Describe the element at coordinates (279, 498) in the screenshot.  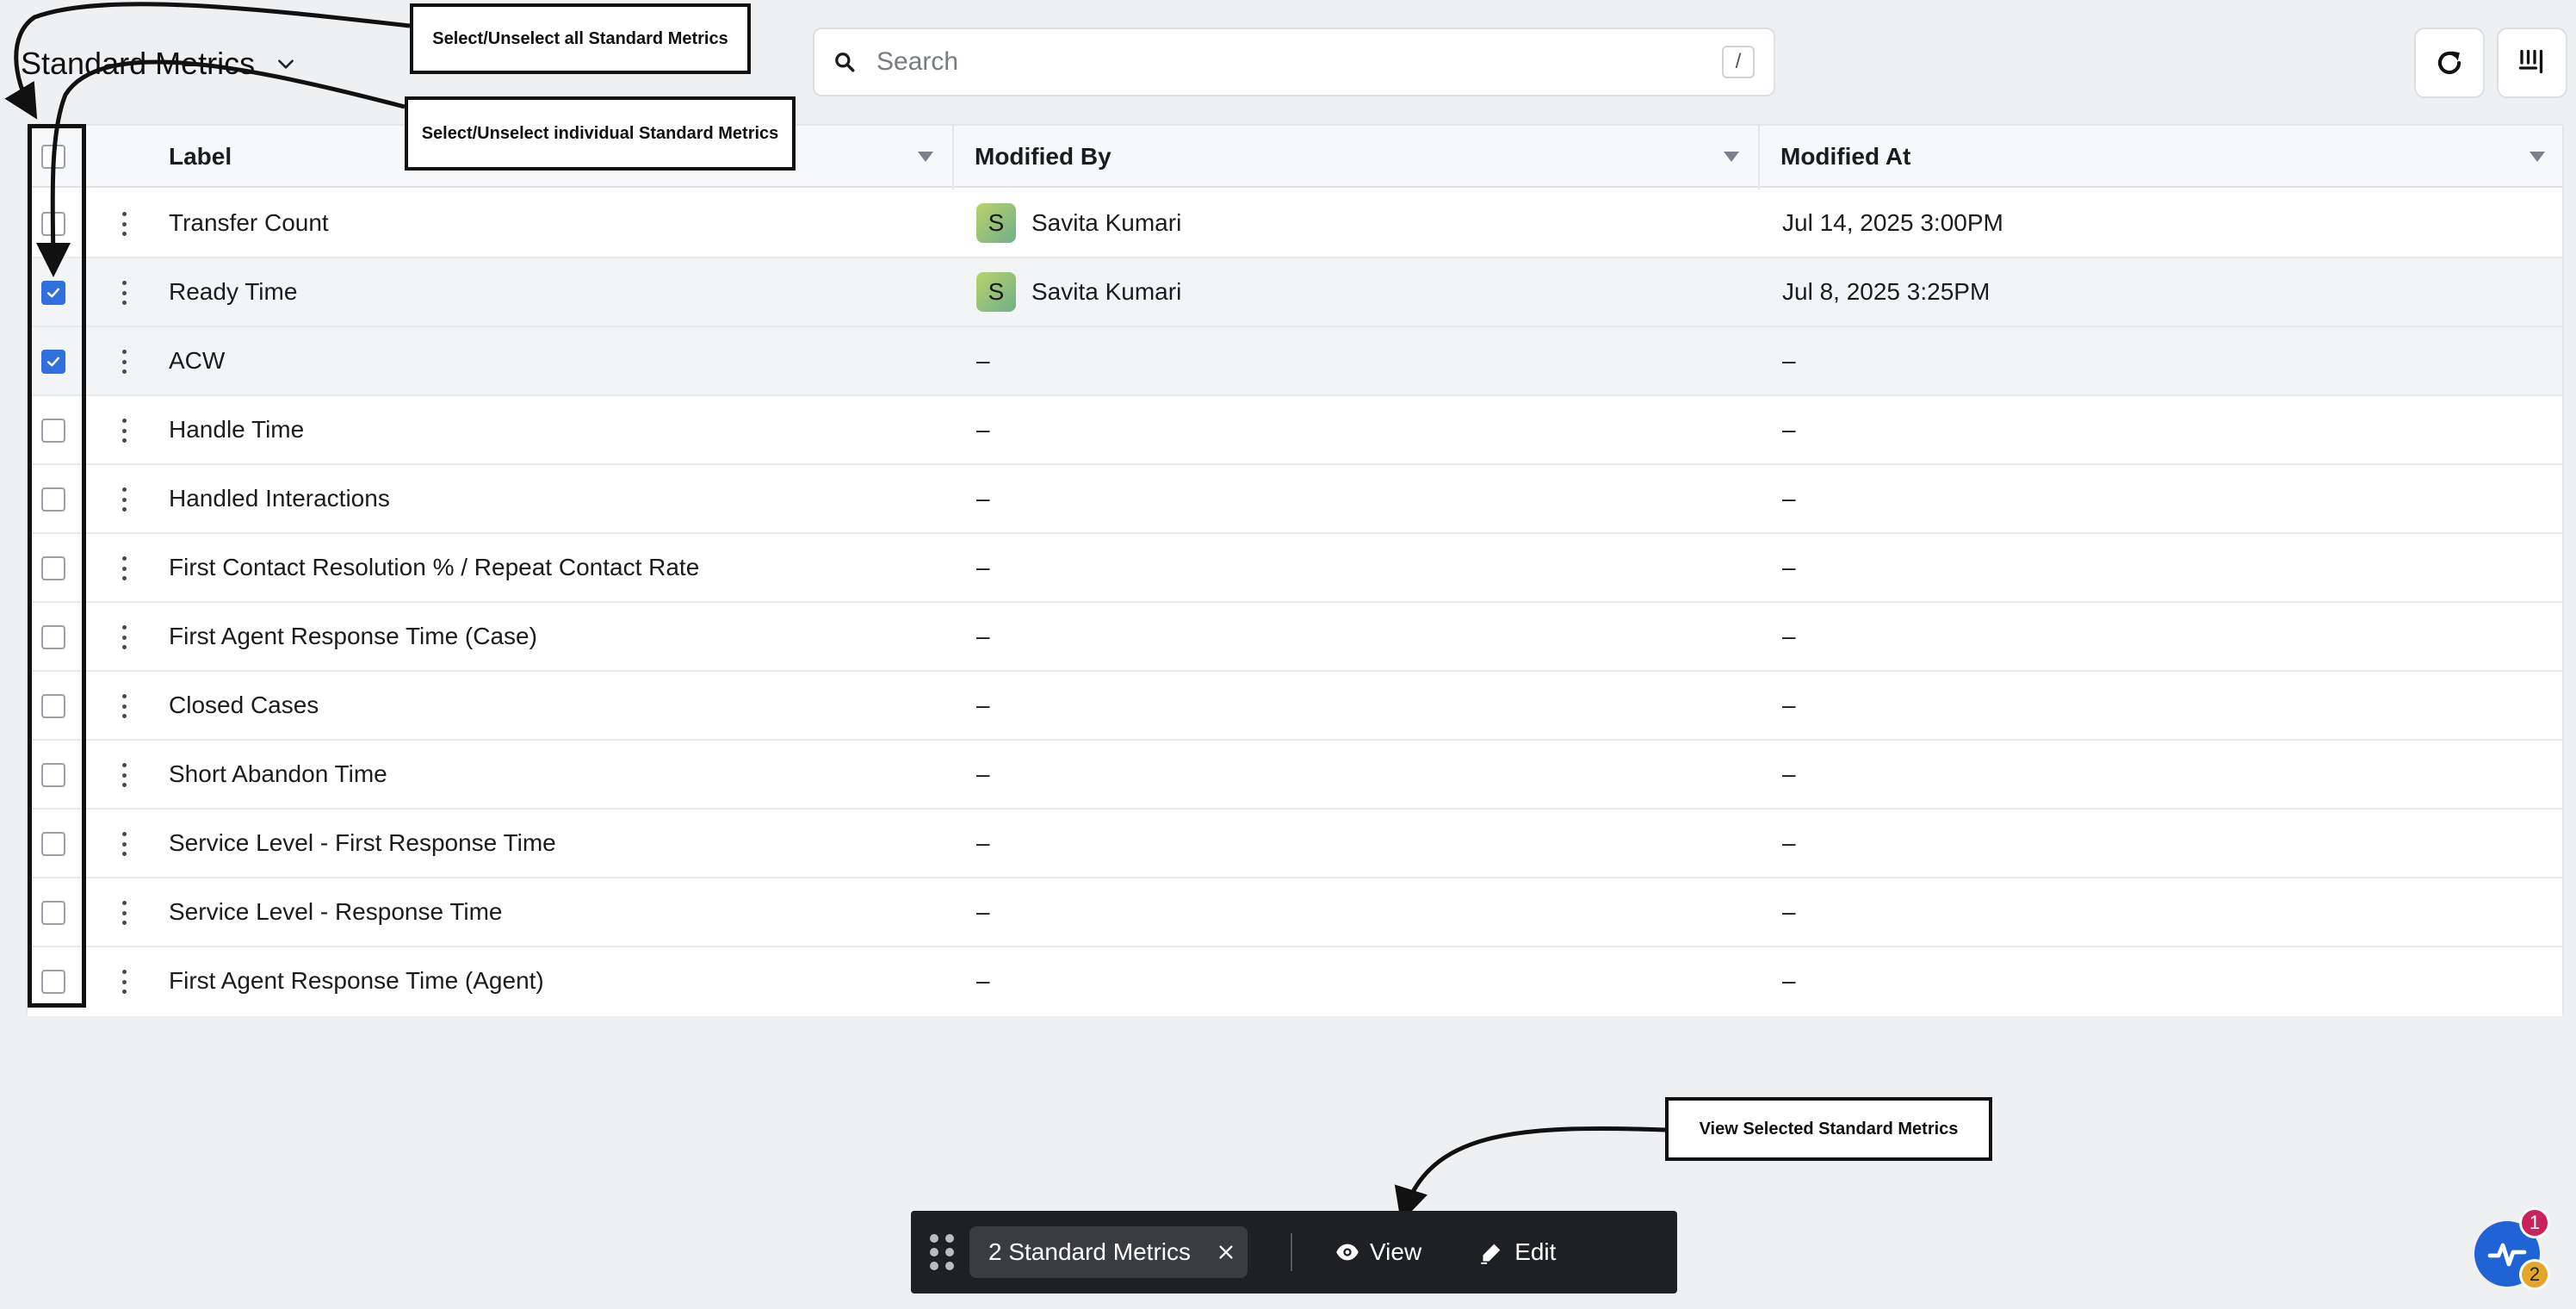
I see `cell-label: Handled Interactions` at that location.